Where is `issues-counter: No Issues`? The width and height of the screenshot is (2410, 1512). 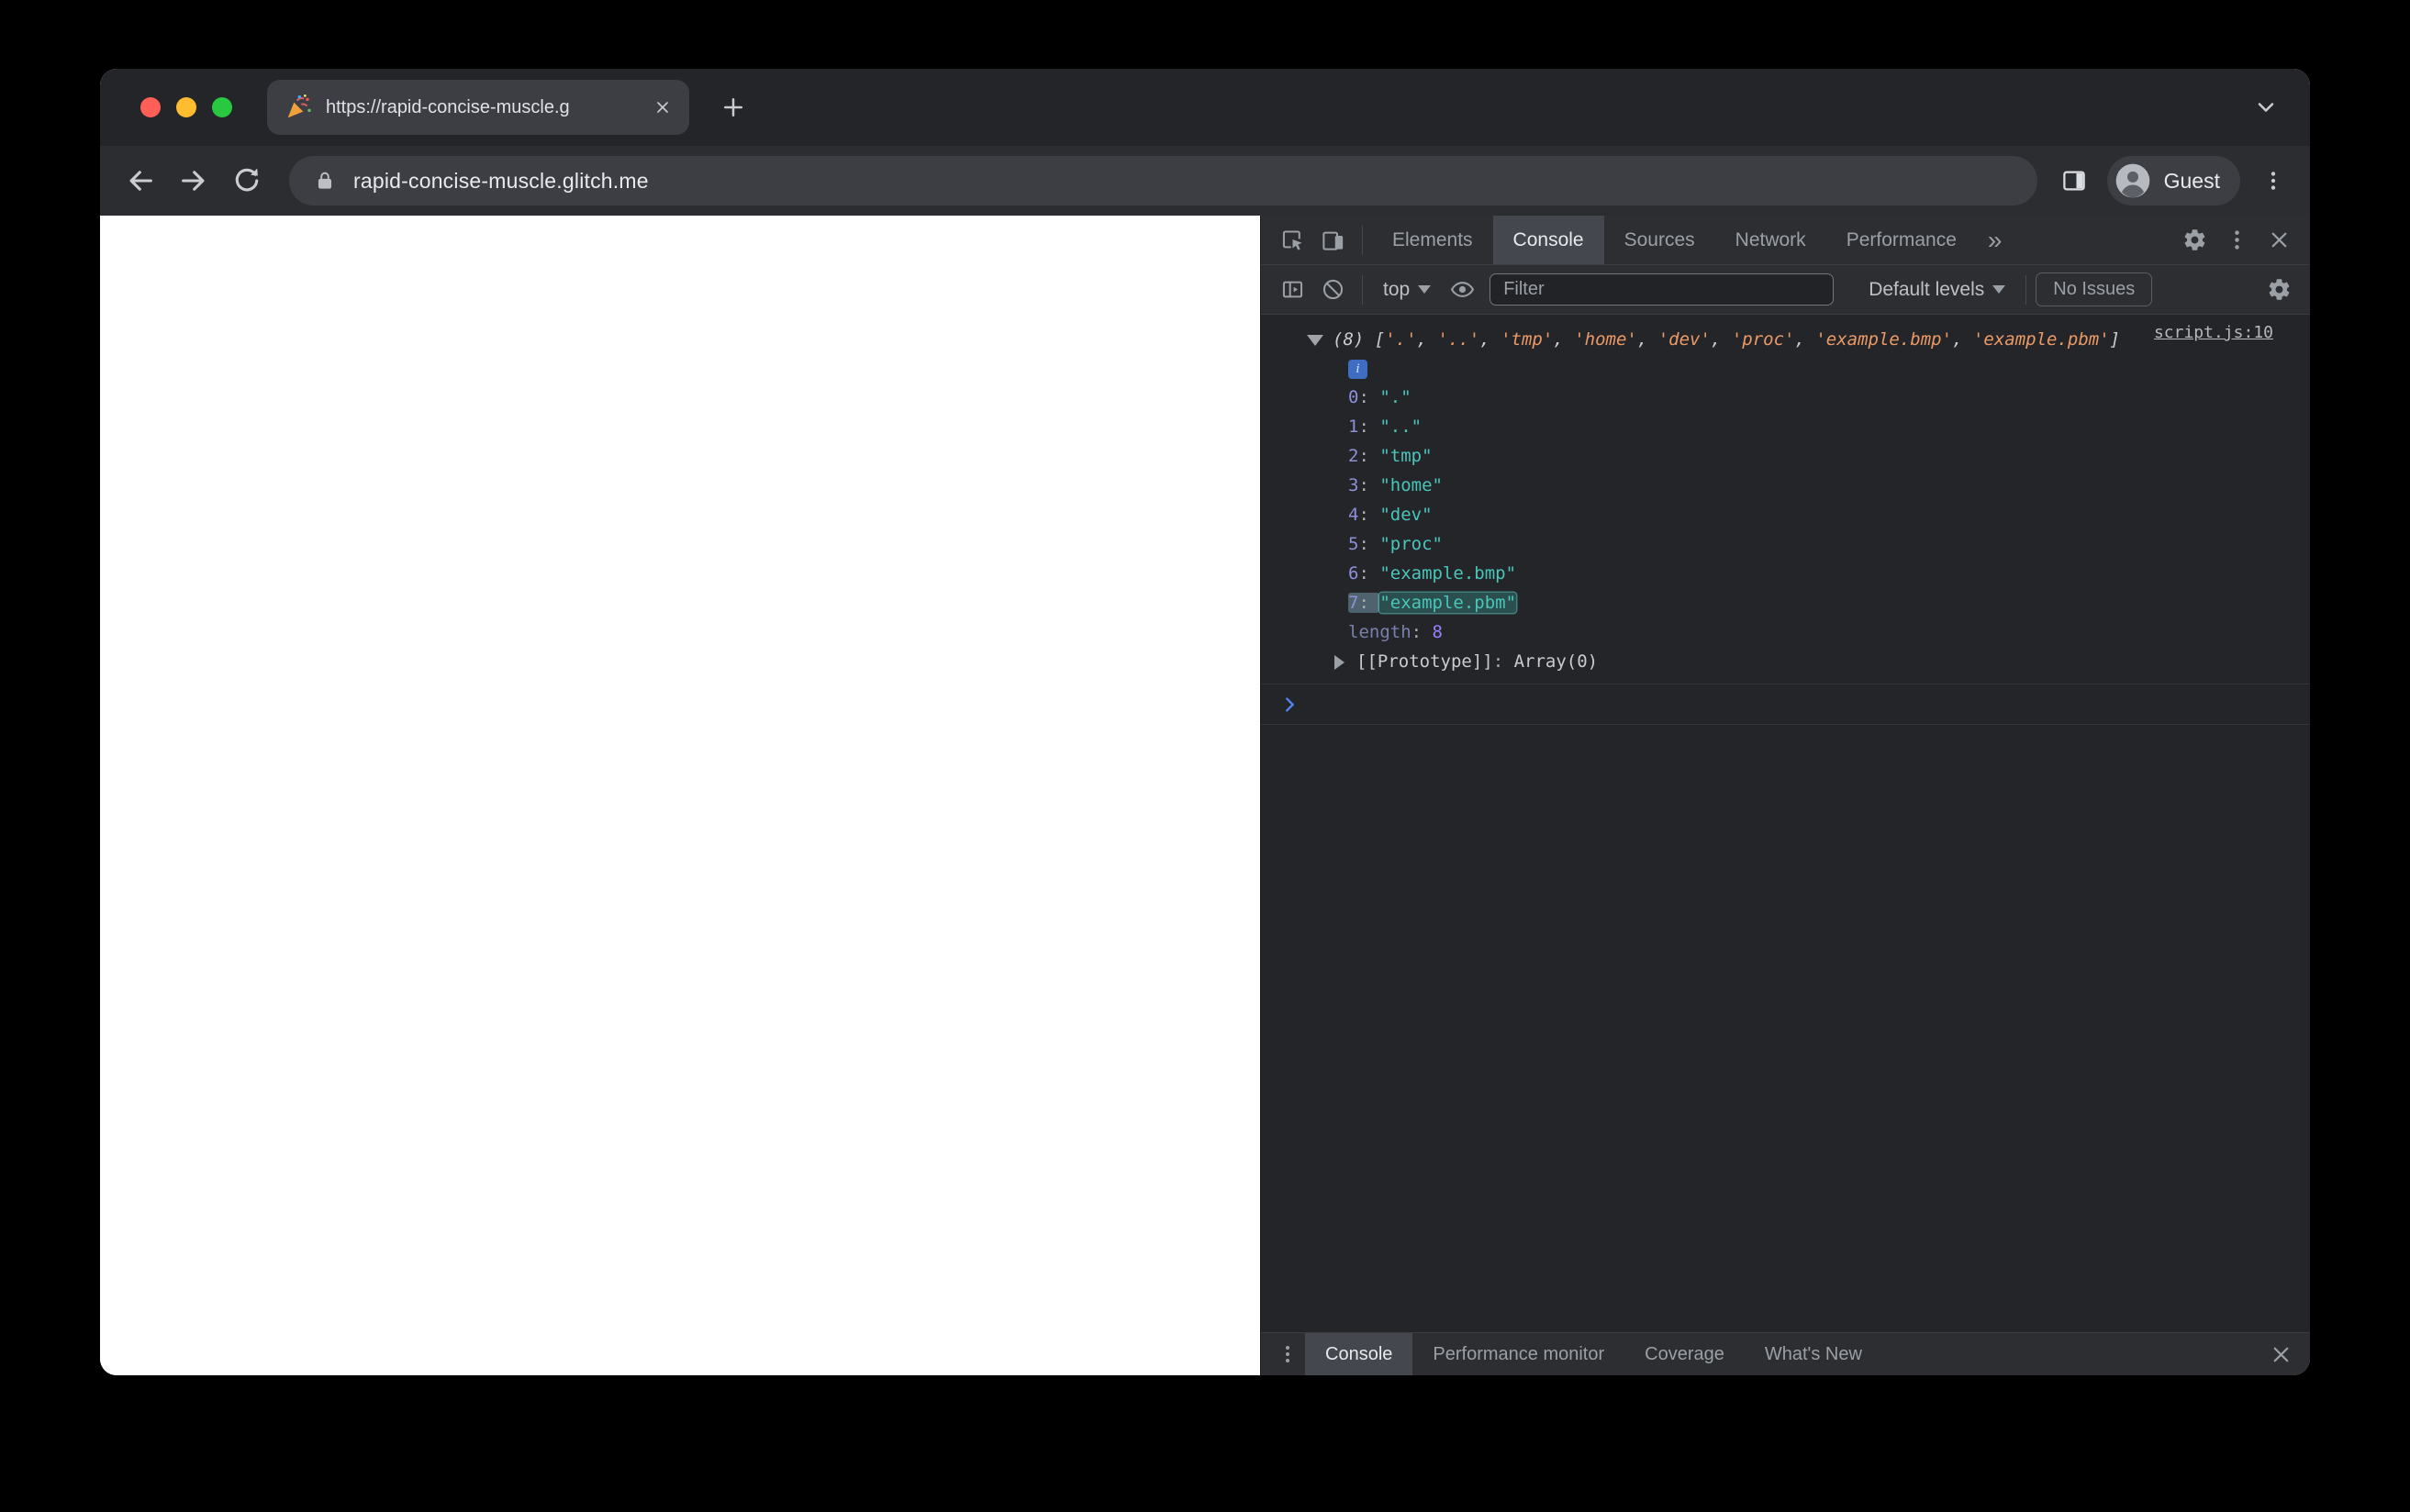
issues-counter: No Issues is located at coordinates (2094, 289).